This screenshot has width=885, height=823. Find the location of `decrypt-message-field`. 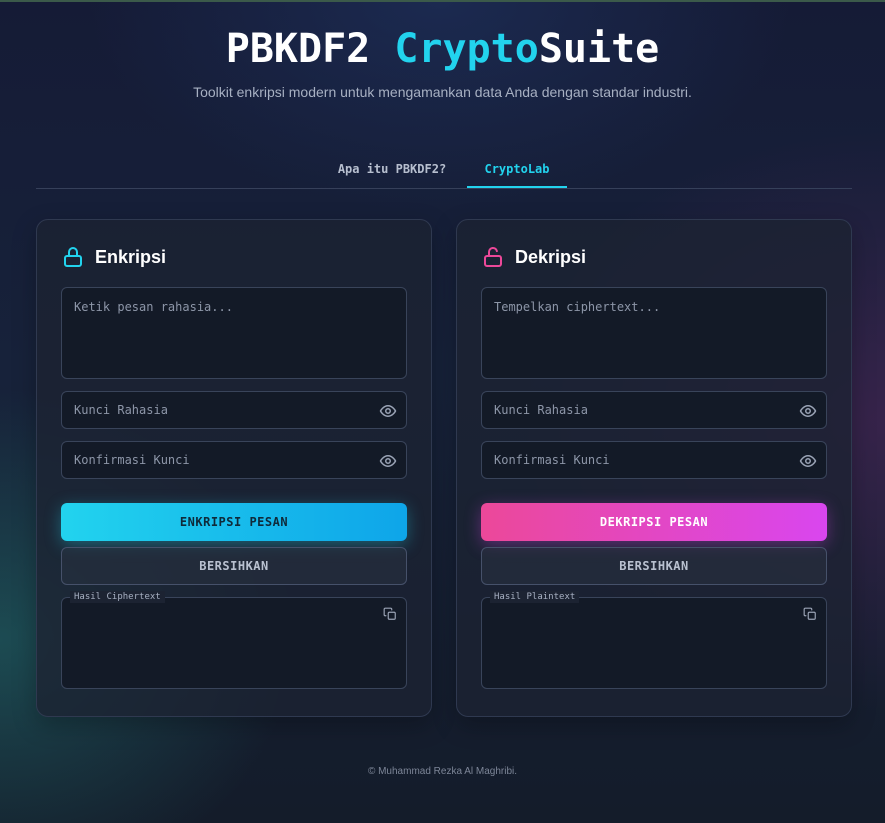

decrypt-message-field is located at coordinates (654, 333).